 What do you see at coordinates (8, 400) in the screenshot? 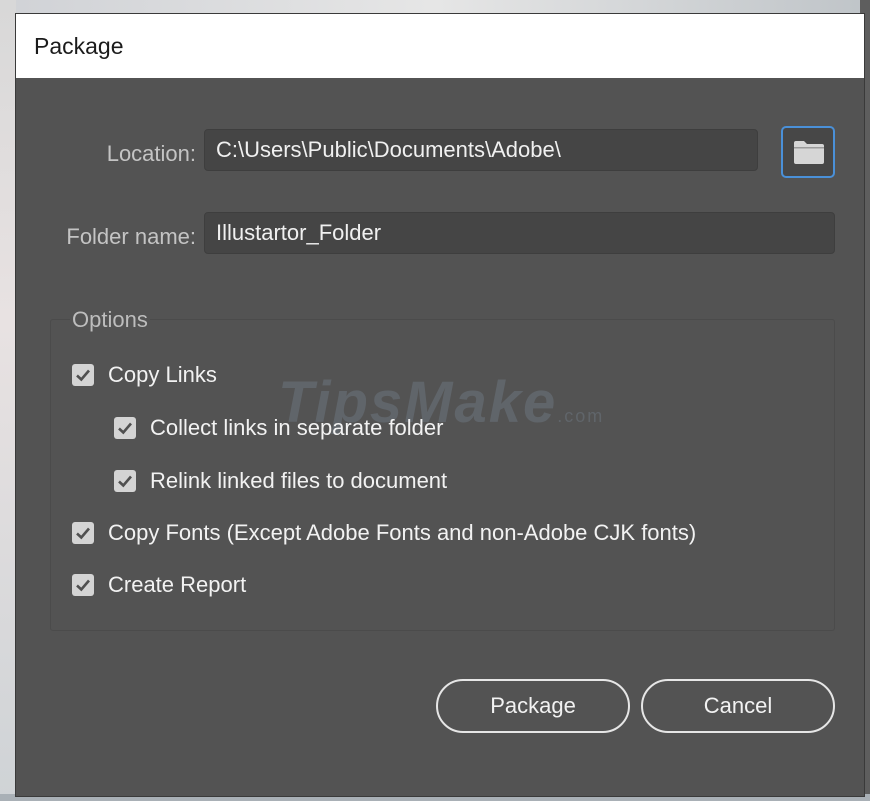
I see `background-left` at bounding box center [8, 400].